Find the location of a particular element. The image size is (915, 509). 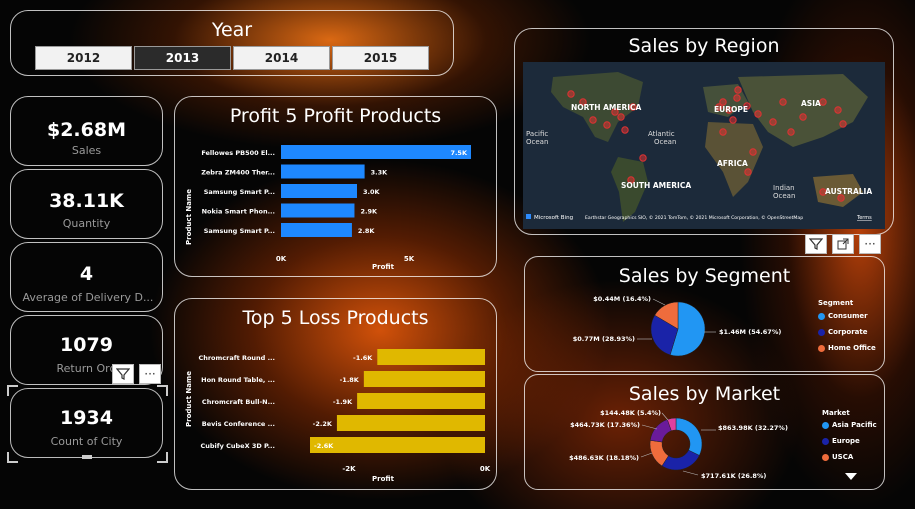

data-label: $144.48K (5.4%) is located at coordinates (630, 413).